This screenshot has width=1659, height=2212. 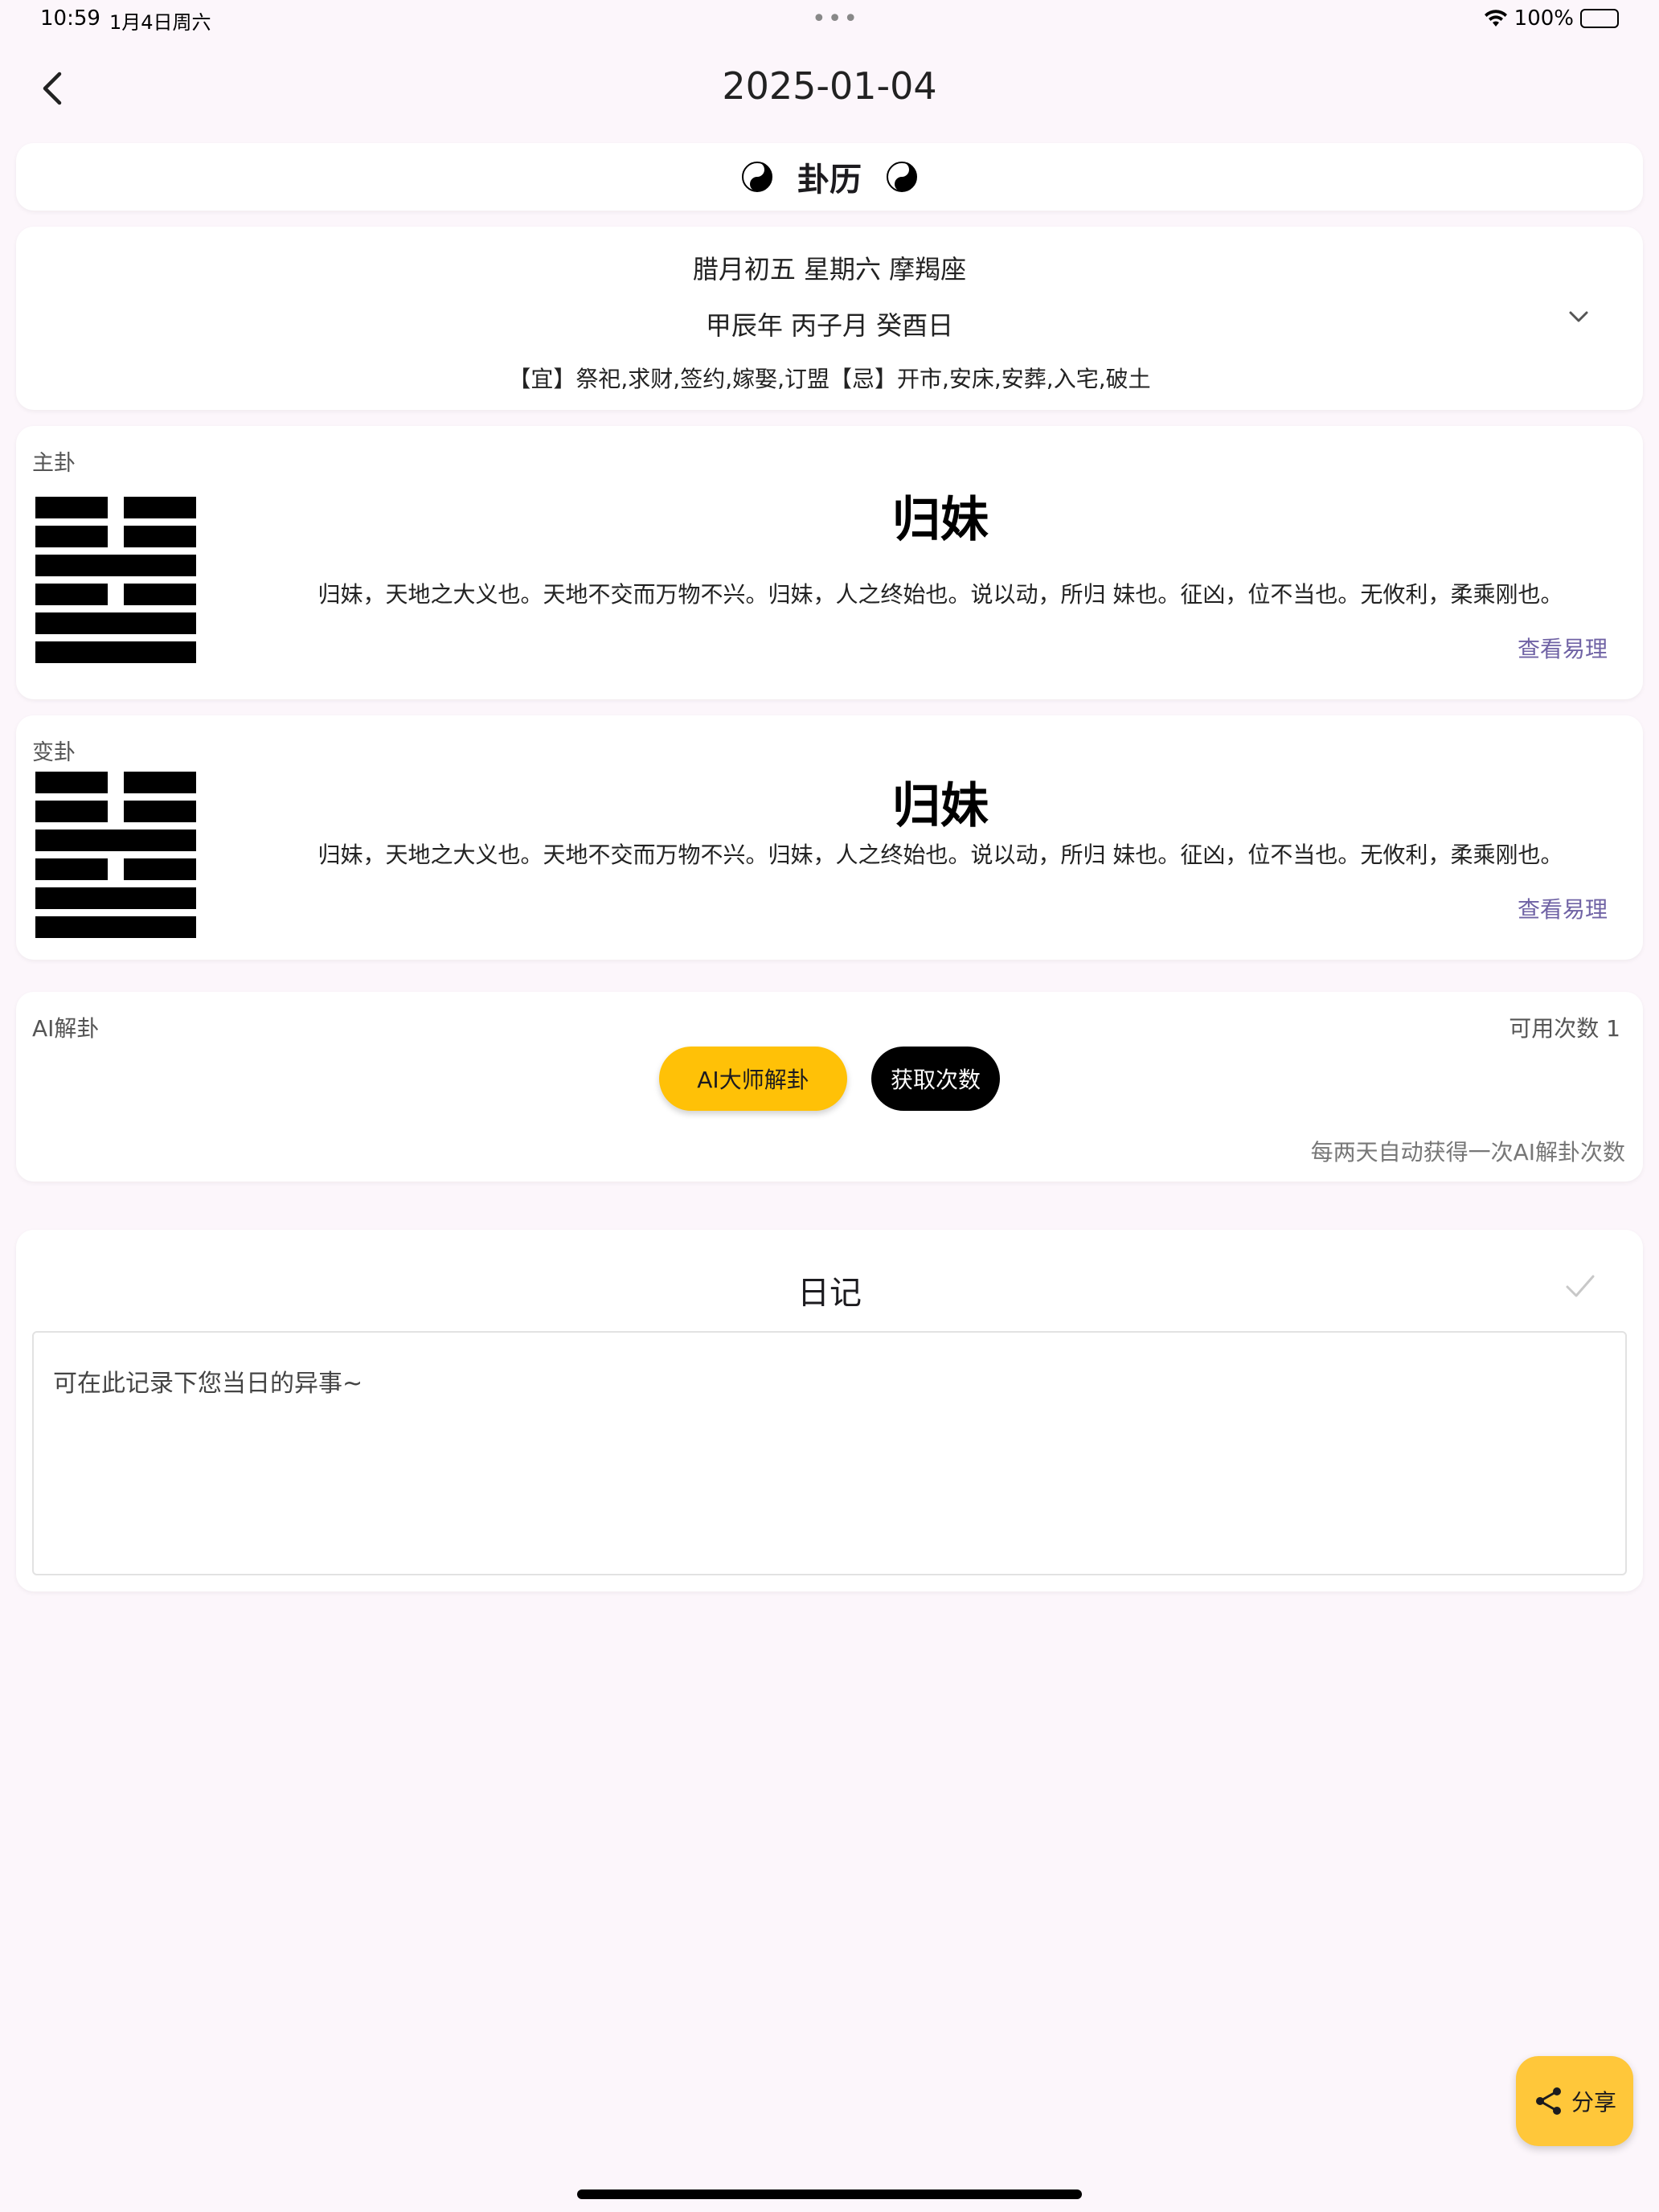 What do you see at coordinates (935, 1079) in the screenshot?
I see `get-count-button: 获取次数` at bounding box center [935, 1079].